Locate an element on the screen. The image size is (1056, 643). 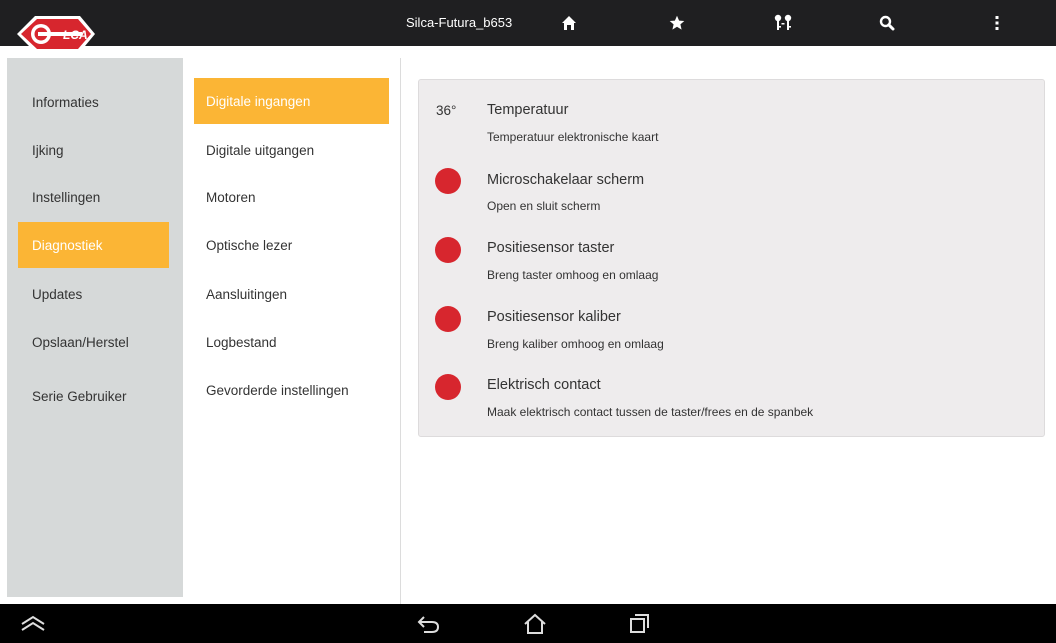
home-outline-icon is located at coordinates (535, 624).